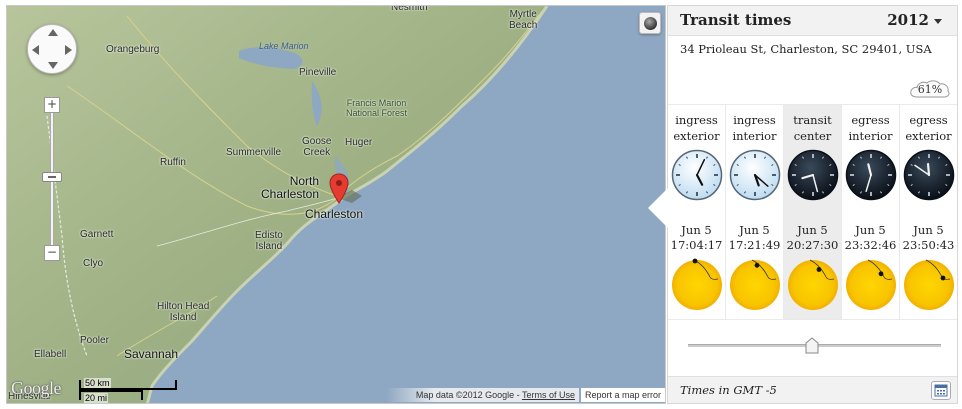  What do you see at coordinates (728, 390) in the screenshot?
I see `timezone-label: Times in GMT -5` at bounding box center [728, 390].